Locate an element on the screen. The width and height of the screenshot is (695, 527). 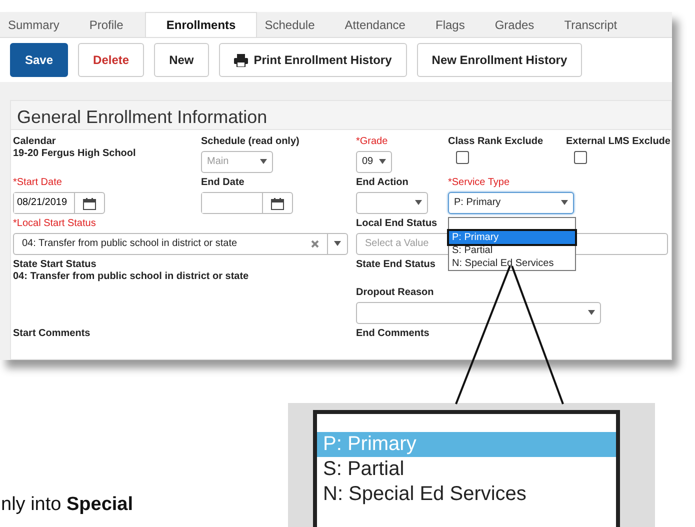
field-label: *Start Date is located at coordinates (37, 183).